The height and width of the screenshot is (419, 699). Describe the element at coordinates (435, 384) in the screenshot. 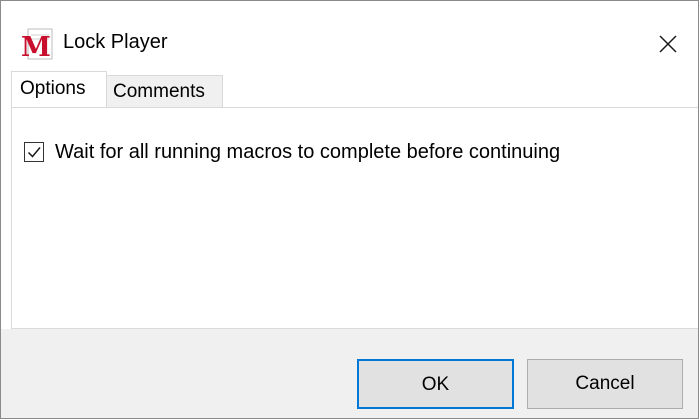

I see `ok-button: OK` at that location.